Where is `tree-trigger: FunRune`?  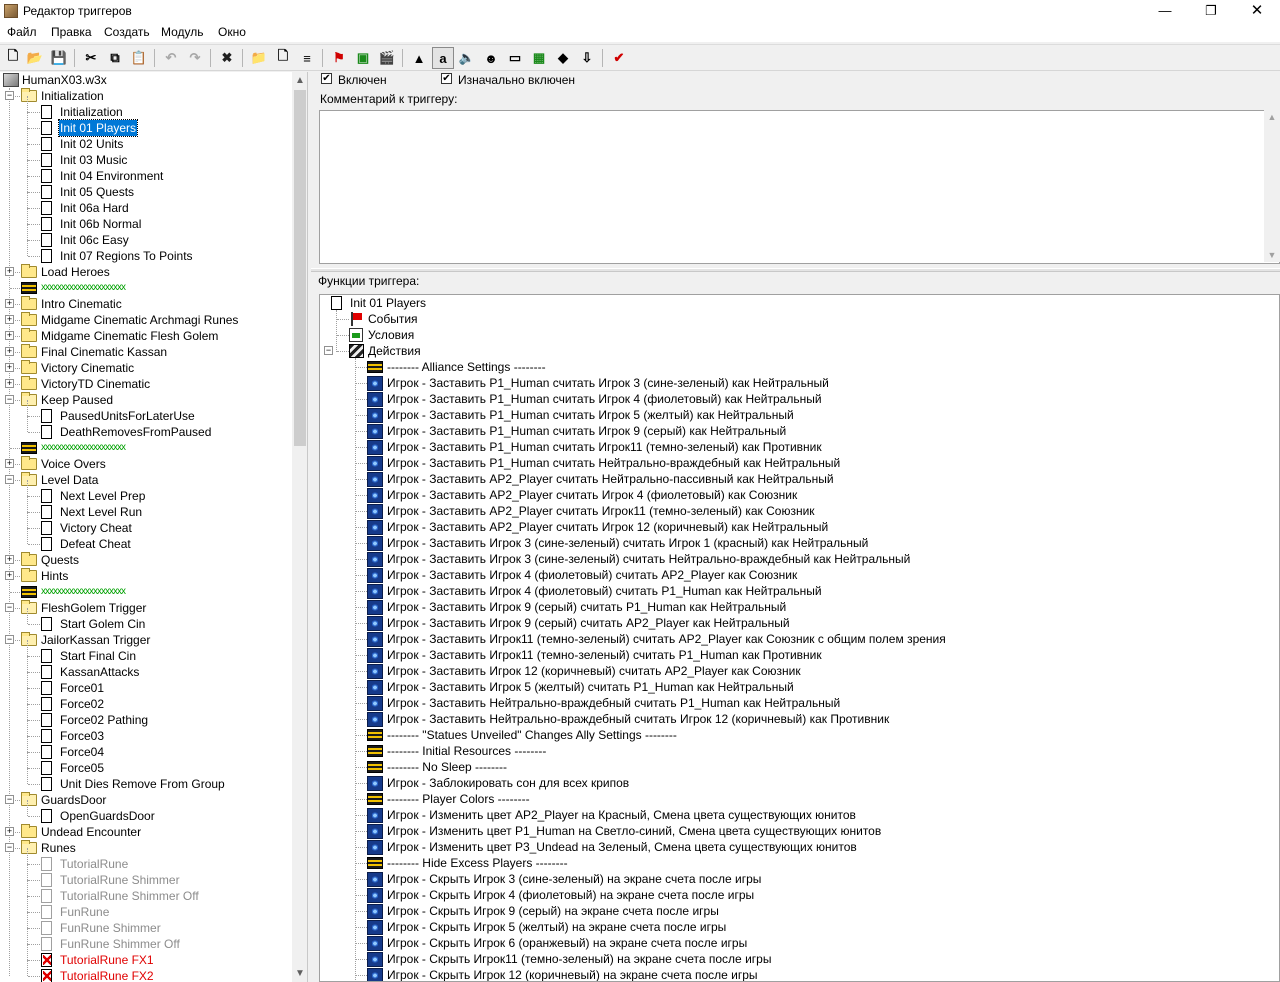 tree-trigger: FunRune is located at coordinates (145, 908).